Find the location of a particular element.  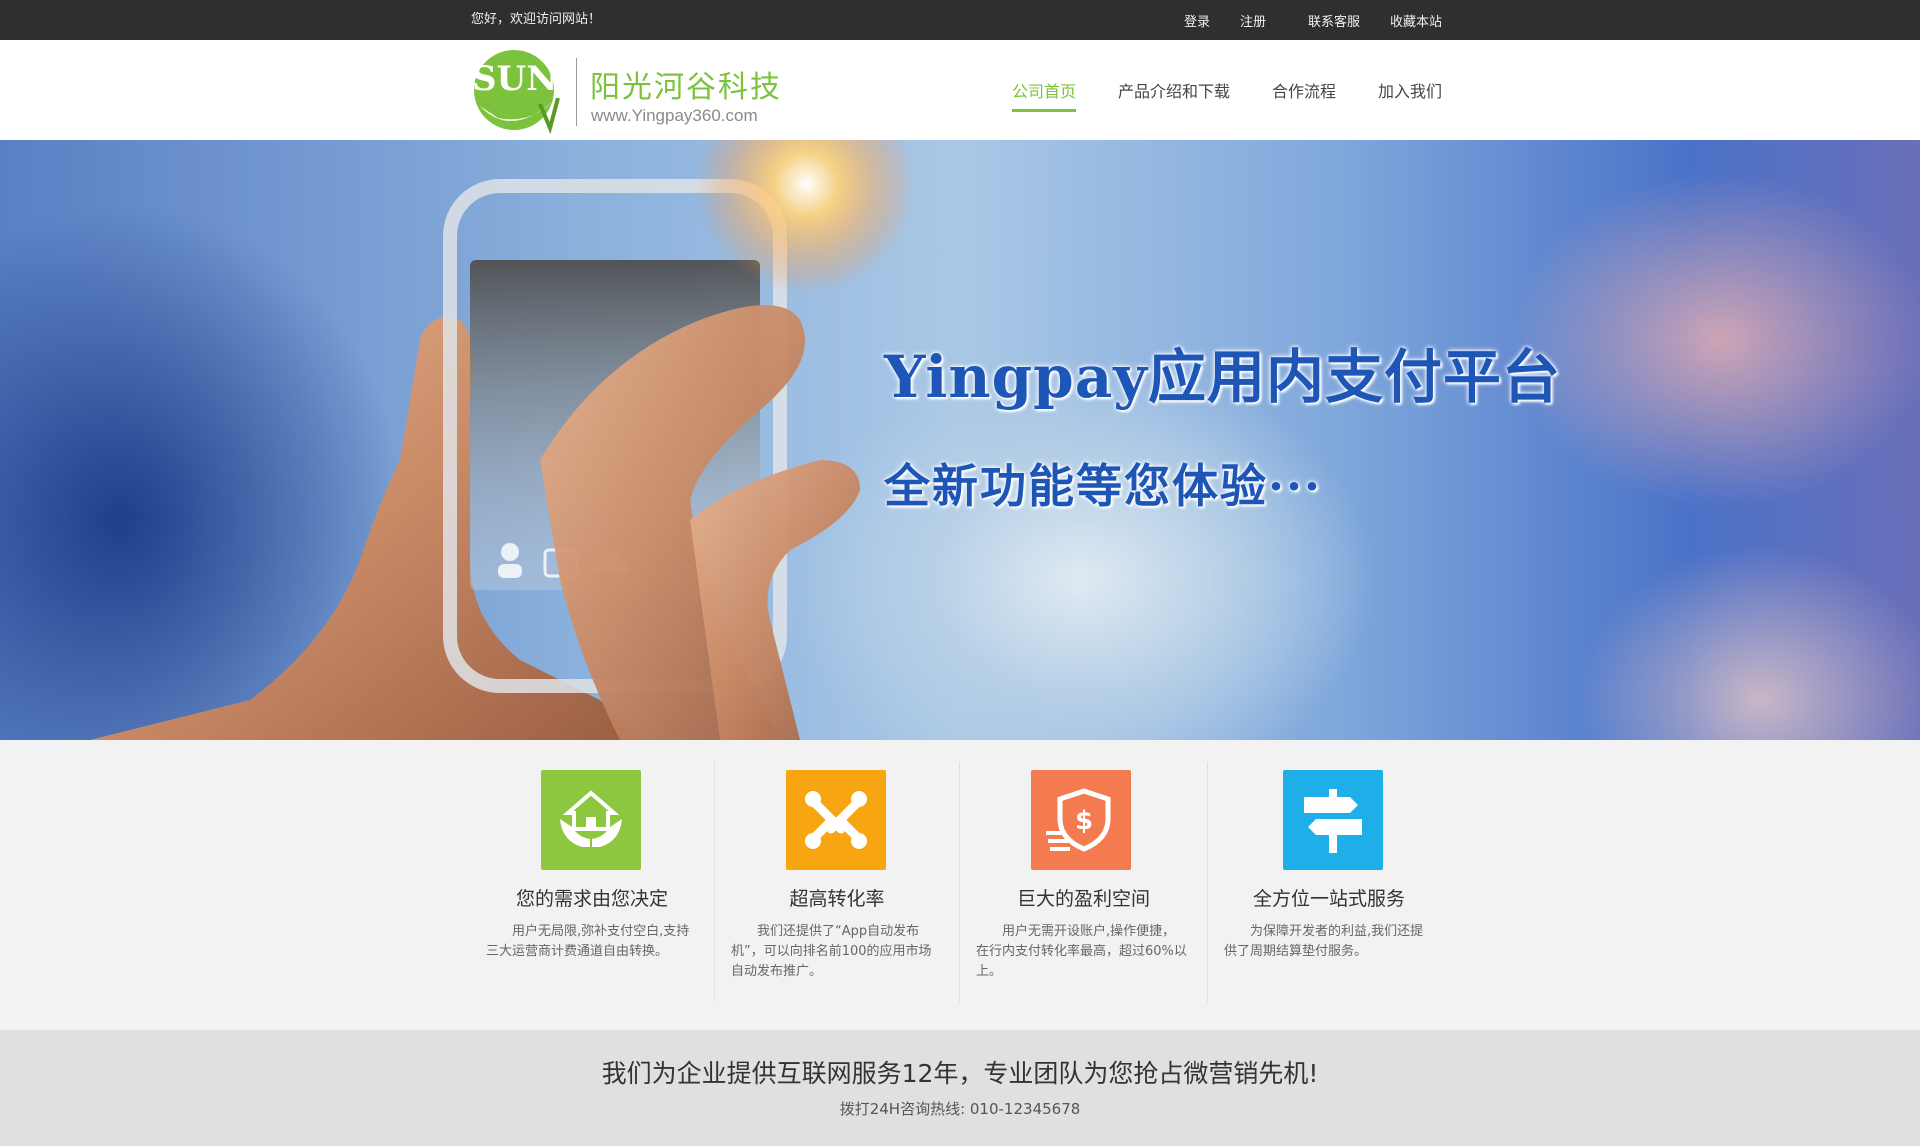

logo-mark-text: SUN is located at coordinates (514, 79).